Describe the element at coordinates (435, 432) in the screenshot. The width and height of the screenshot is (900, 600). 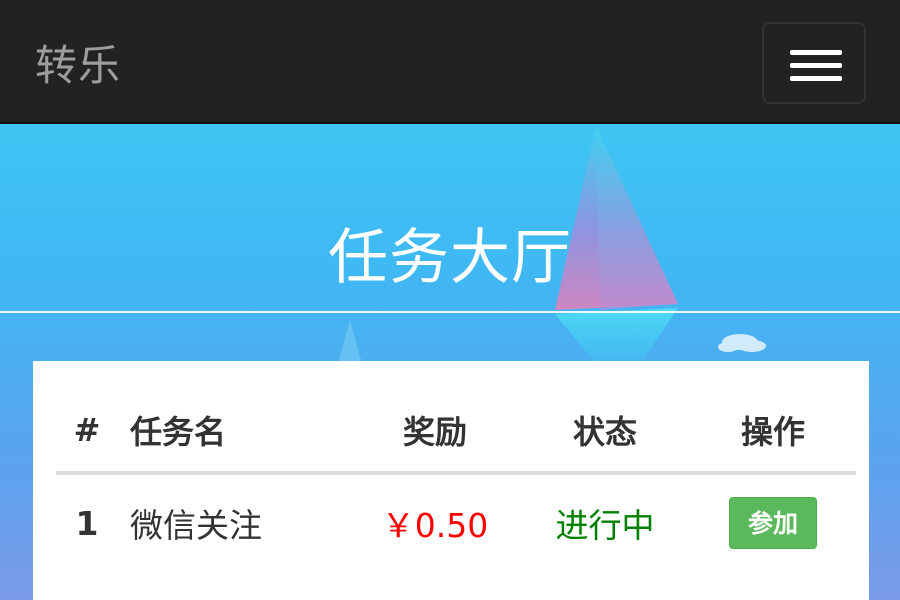
I see `header-reward: 奖励` at that location.